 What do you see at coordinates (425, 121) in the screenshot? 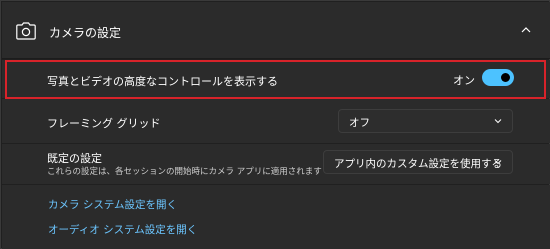
I see `framing-grid-dropdown: オフ` at bounding box center [425, 121].